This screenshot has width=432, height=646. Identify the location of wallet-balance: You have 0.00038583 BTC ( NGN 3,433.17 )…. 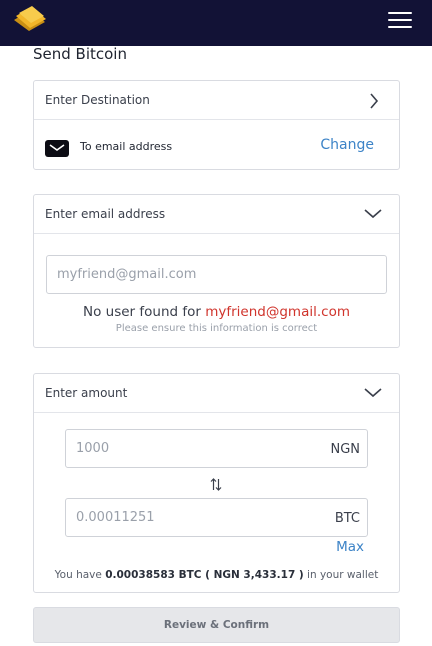
(216, 575).